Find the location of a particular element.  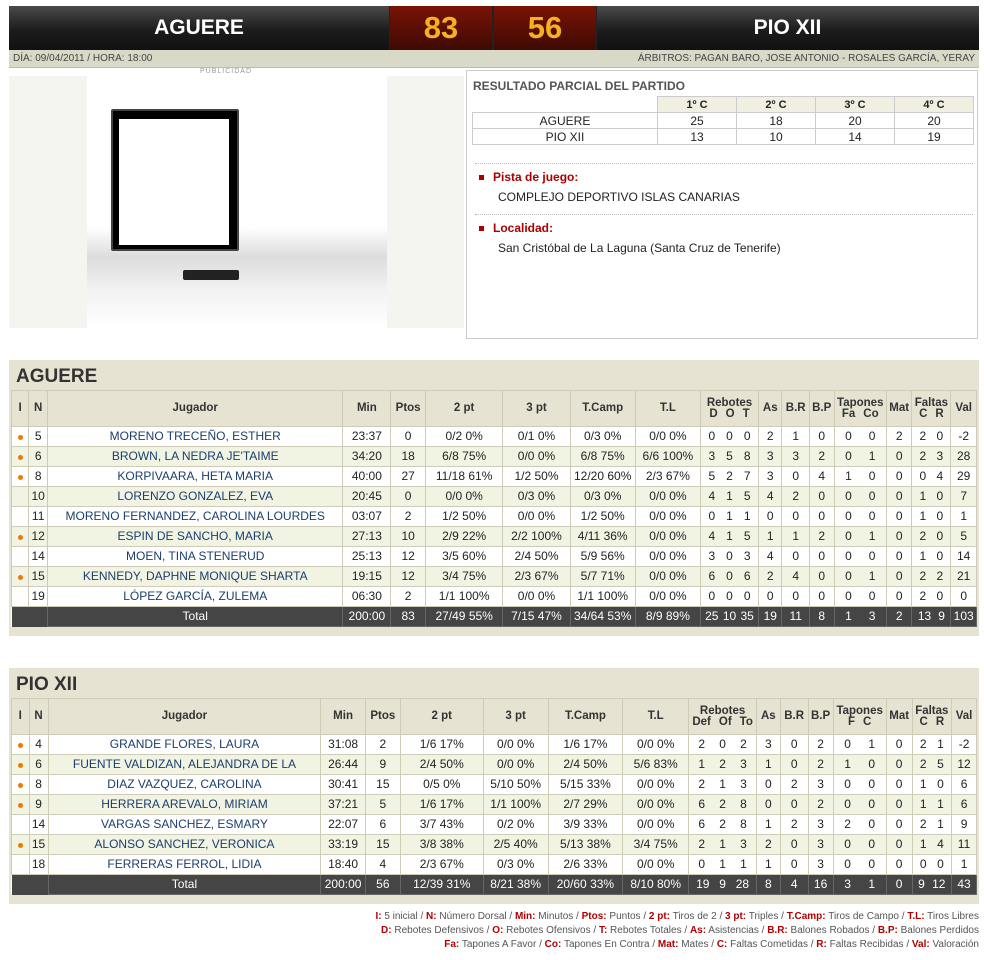

player-name: FUENTE VALDIZAN, ALEJANDRA DE LA is located at coordinates (184, 764).